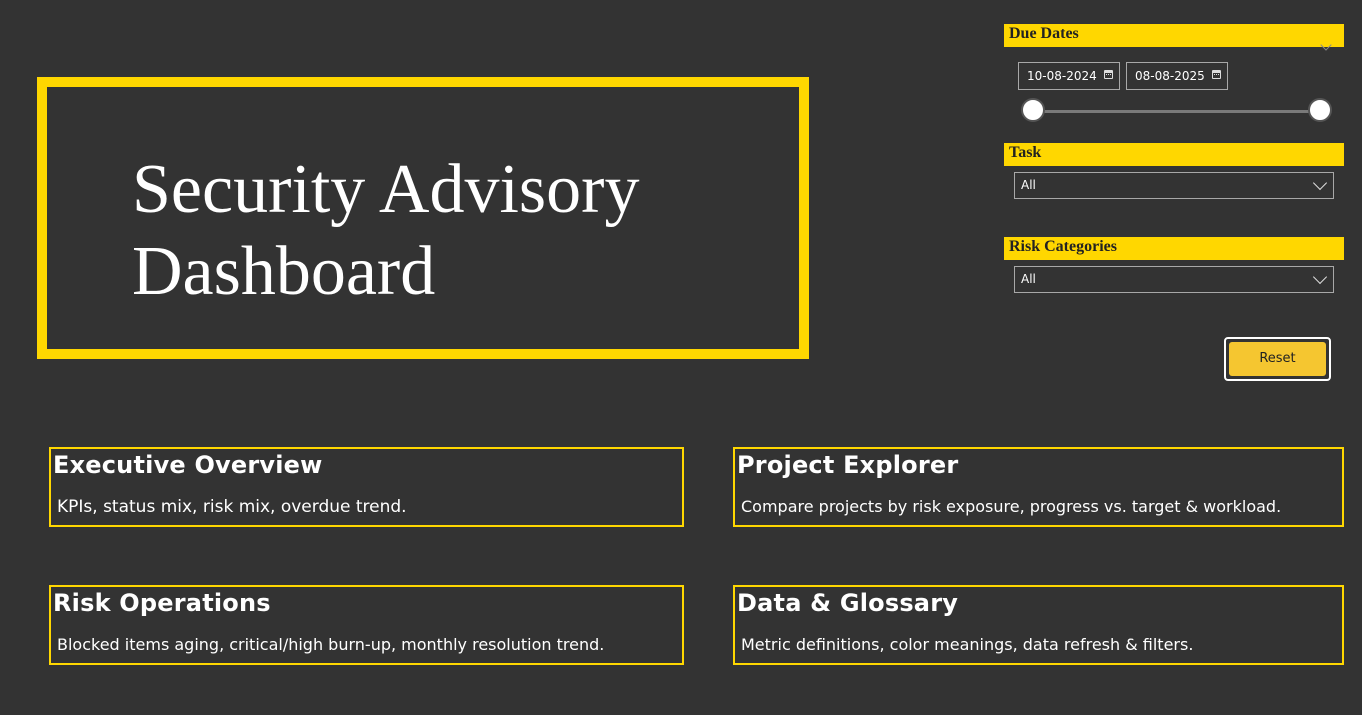 The image size is (1362, 715). What do you see at coordinates (1174, 279) in the screenshot?
I see `risk-categories-dropdown: All` at bounding box center [1174, 279].